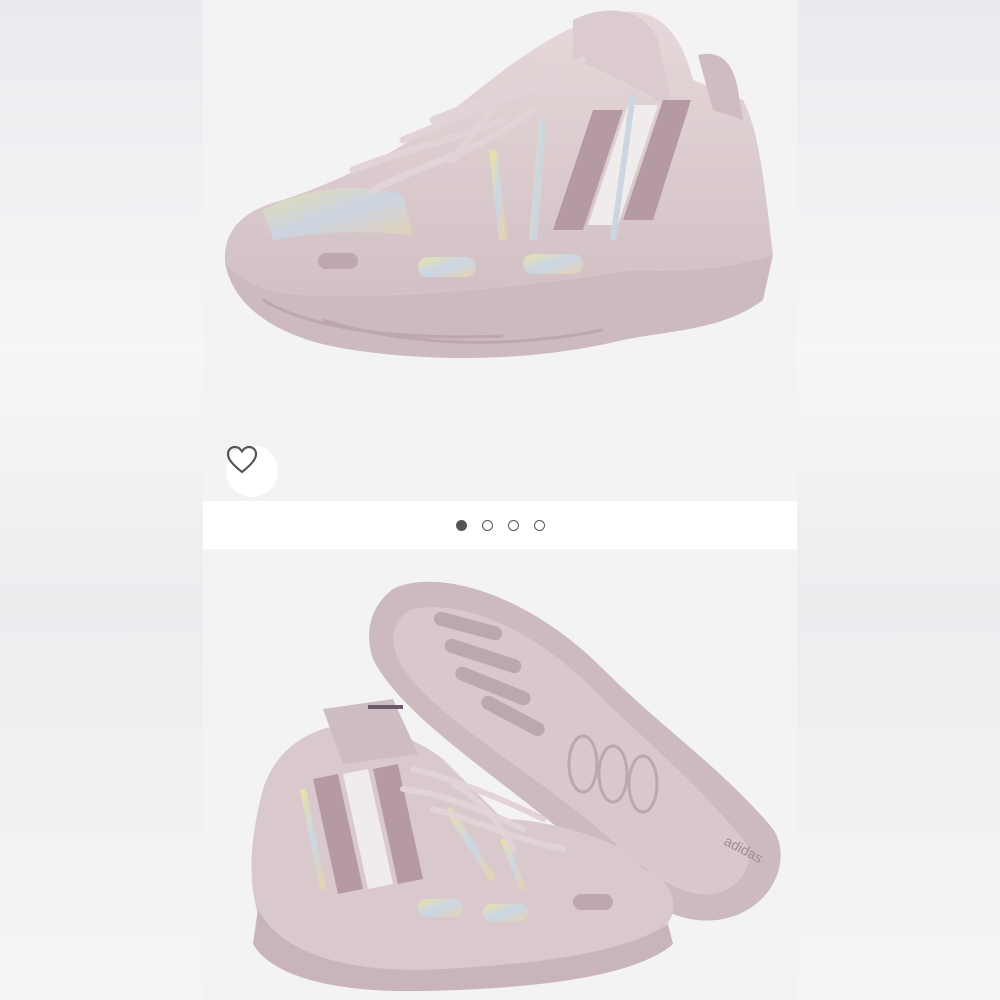 This screenshot has height=1000, width=1000. What do you see at coordinates (500, 525) in the screenshot?
I see `carousel-pagination` at bounding box center [500, 525].